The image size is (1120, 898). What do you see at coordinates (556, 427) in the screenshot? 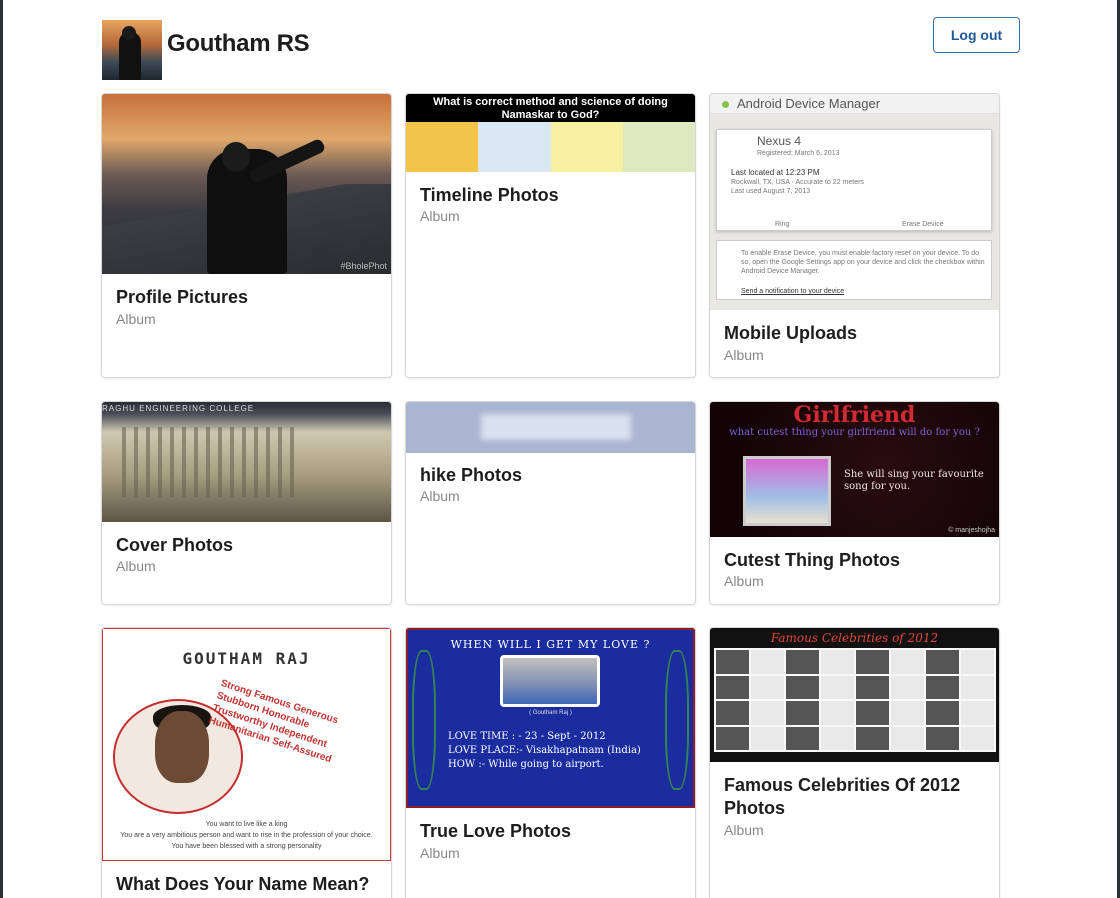
I see `thumb-blurred-banner` at bounding box center [556, 427].